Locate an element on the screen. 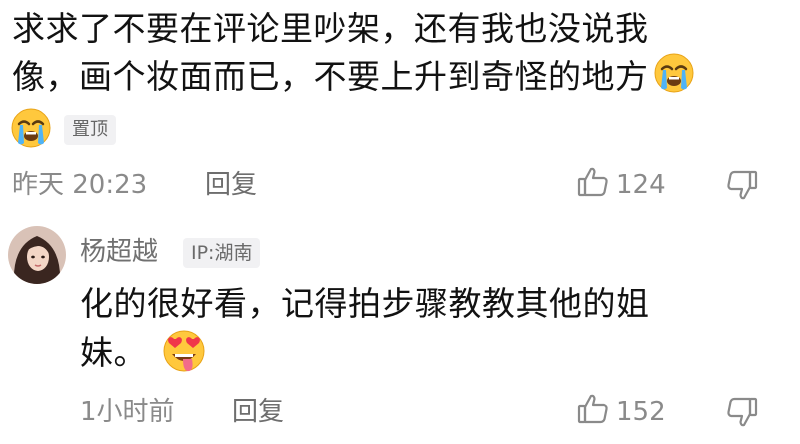 Image resolution: width=800 pixels, height=444 pixels. reply-line-2-text: 妹。 is located at coordinates (113, 352).